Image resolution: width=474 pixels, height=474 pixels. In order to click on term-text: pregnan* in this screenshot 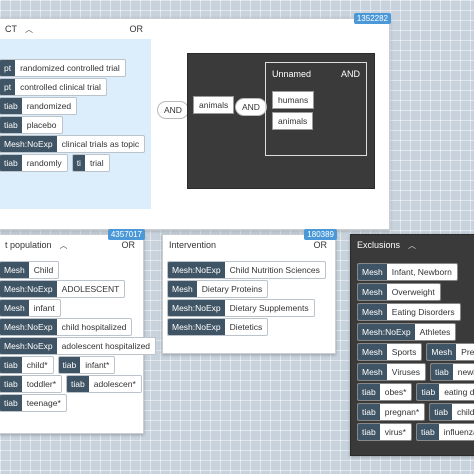, I will do `click(402, 412)`.